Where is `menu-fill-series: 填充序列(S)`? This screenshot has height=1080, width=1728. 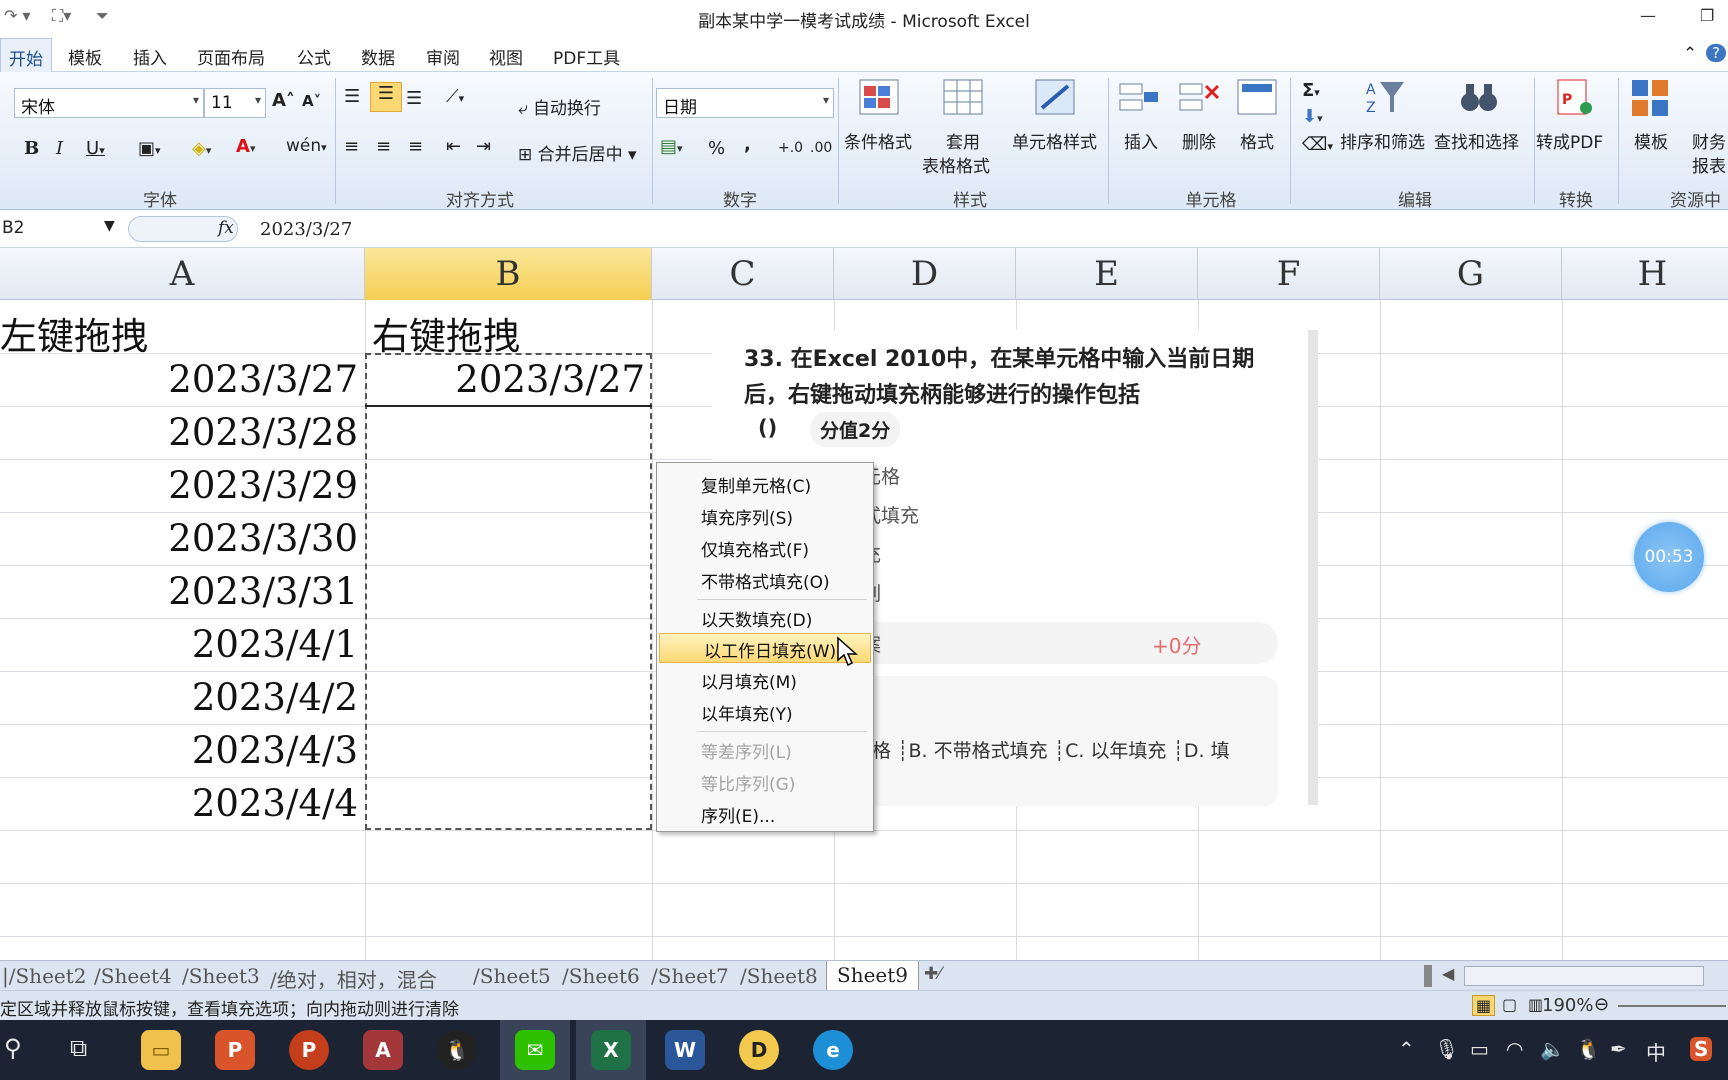
menu-fill-series: 填充序列(S) is located at coordinates (765, 516).